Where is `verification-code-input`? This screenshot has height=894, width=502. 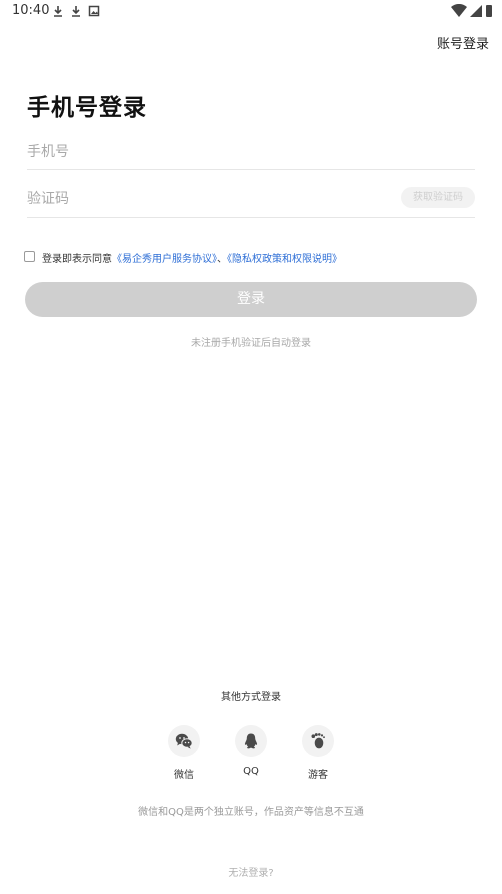 verification-code-input is located at coordinates (177, 199).